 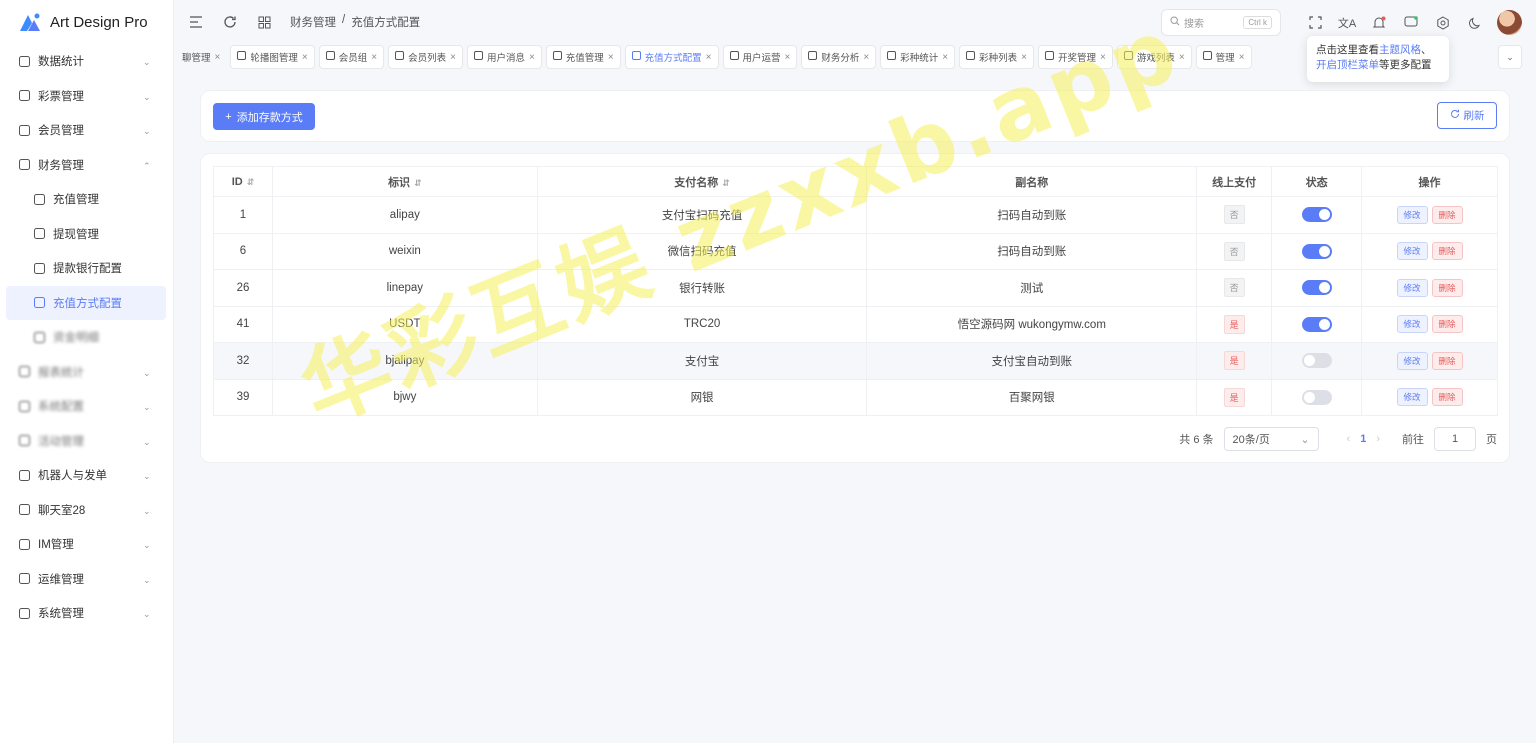 What do you see at coordinates (1221, 22) in the screenshot?
I see `search-input: 搜索 Ctrl k` at bounding box center [1221, 22].